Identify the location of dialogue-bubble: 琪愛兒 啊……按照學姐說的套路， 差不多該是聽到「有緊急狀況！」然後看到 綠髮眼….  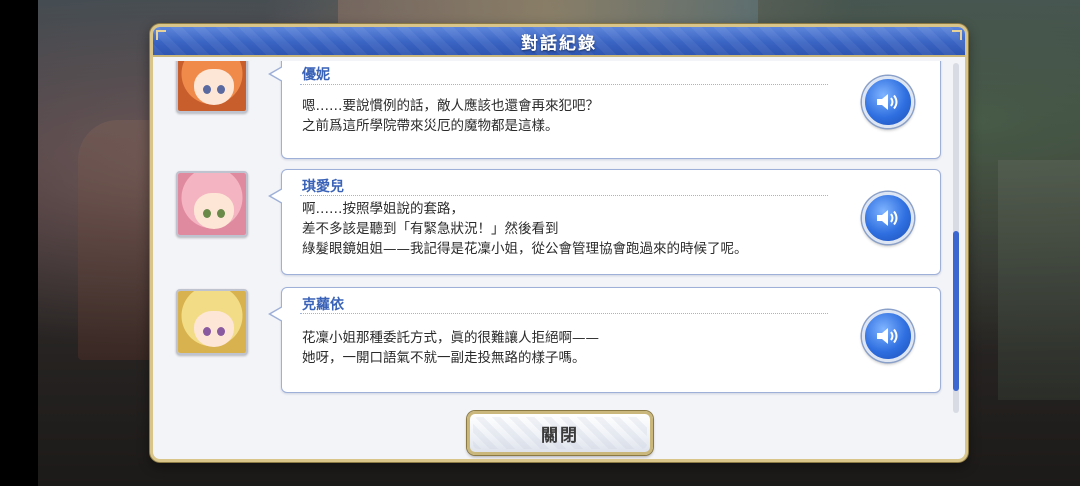
(604, 222).